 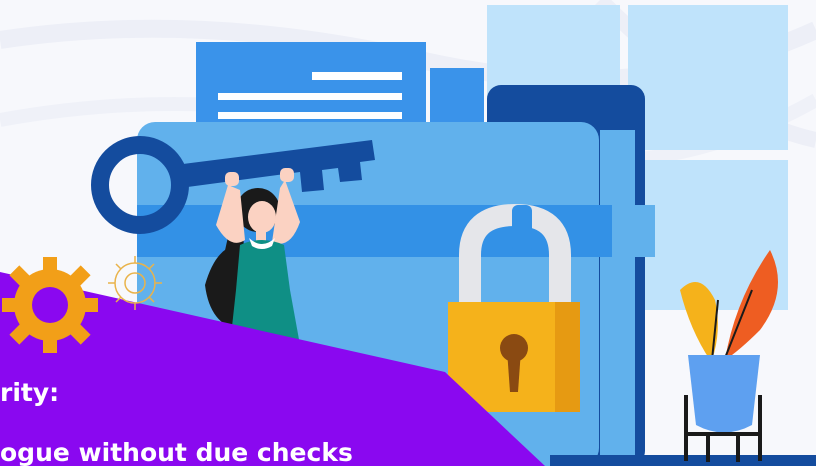 What do you see at coordinates (30, 392) in the screenshot?
I see `caption-line-1: rity:` at bounding box center [30, 392].